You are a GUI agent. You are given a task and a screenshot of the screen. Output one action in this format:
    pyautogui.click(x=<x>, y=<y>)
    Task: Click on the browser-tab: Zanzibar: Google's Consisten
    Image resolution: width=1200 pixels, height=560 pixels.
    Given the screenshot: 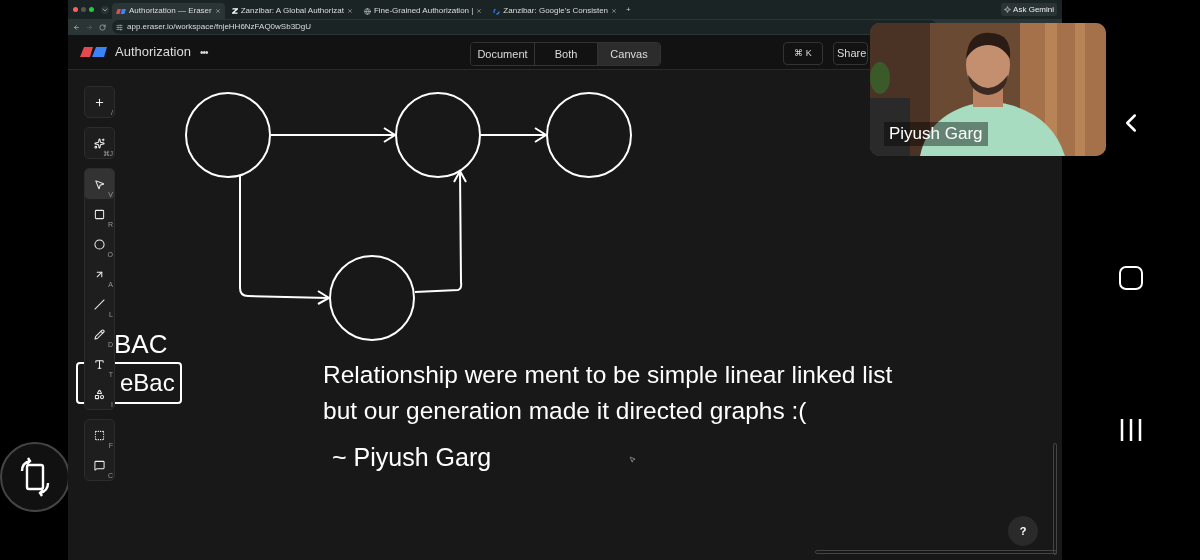 What is the action you would take?
    pyautogui.click(x=555, y=11)
    